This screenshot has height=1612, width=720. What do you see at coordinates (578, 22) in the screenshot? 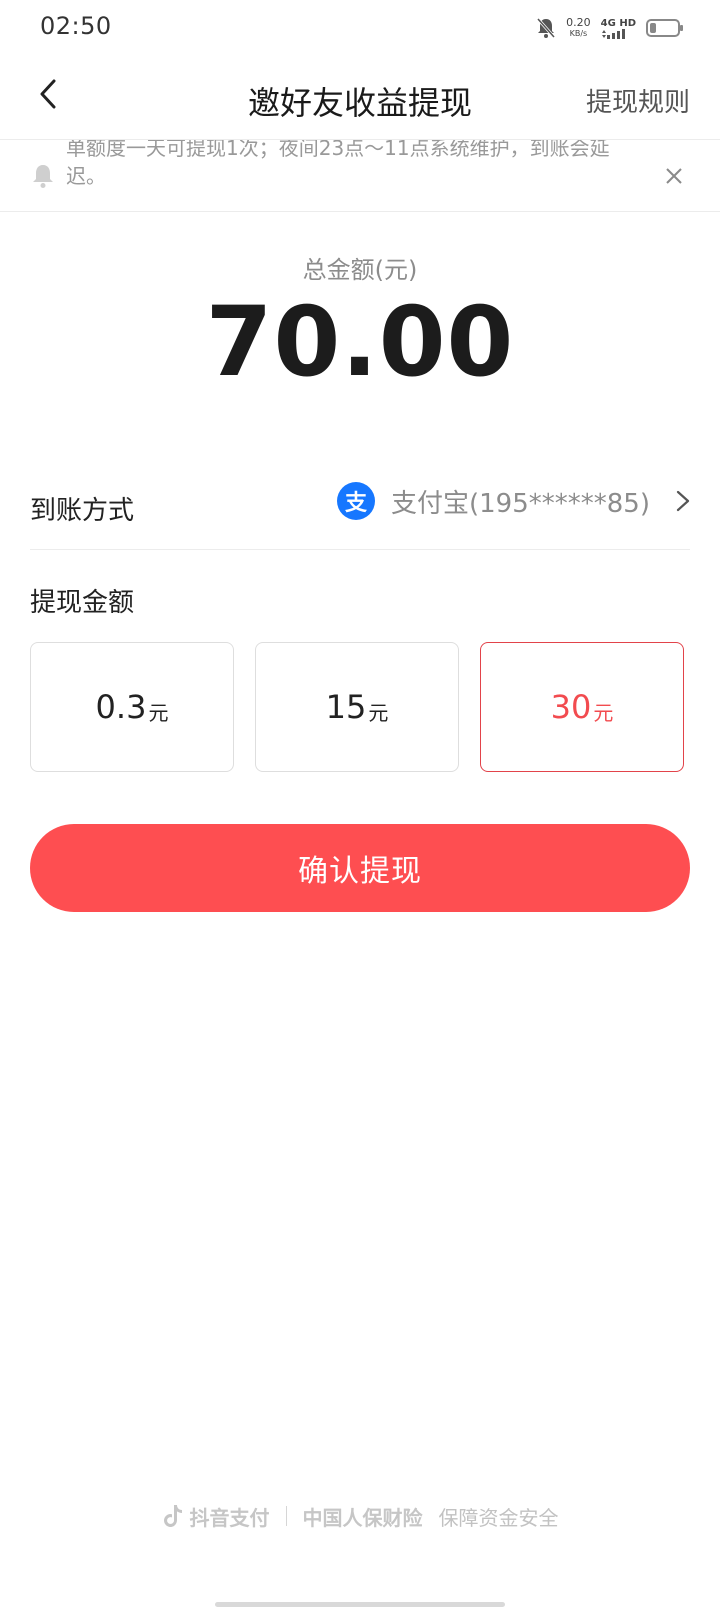
I see `speed-value: 0.20` at bounding box center [578, 22].